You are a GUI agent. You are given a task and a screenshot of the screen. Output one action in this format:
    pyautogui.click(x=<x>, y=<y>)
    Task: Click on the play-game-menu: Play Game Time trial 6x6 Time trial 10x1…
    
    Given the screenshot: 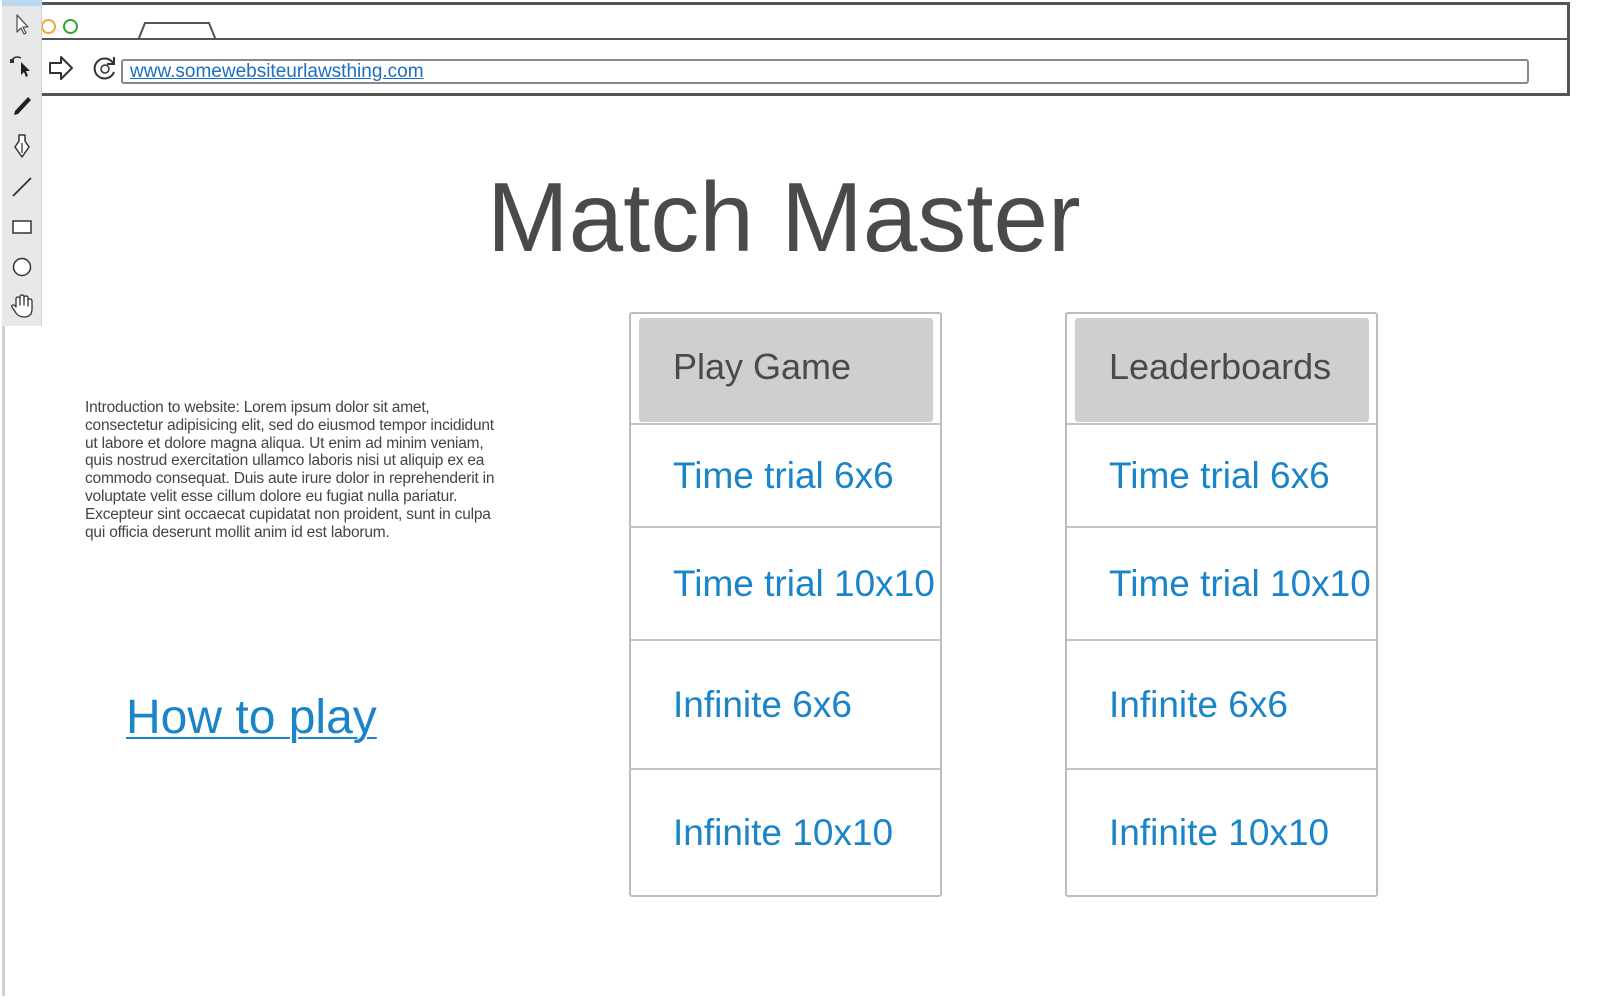 What is the action you would take?
    pyautogui.click(x=785, y=604)
    